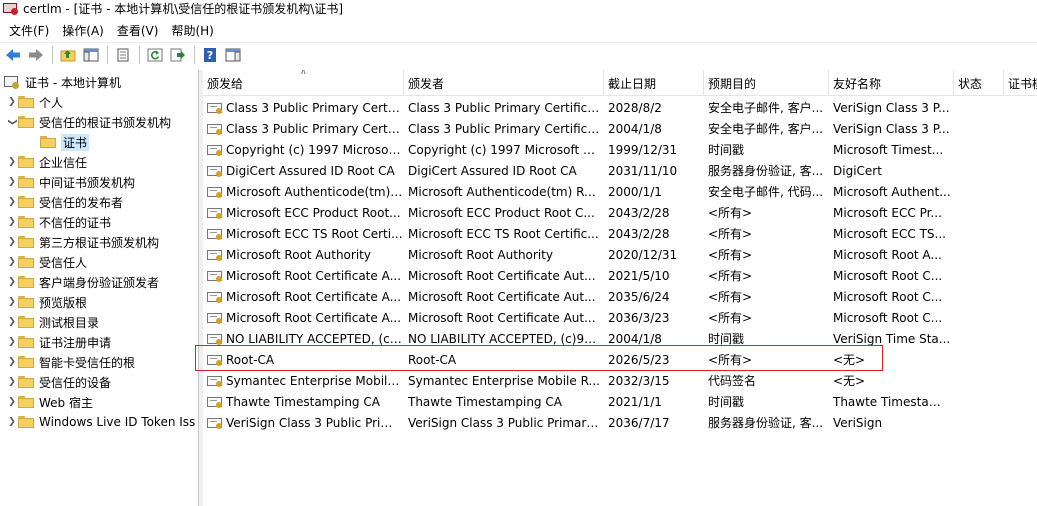 This screenshot has height=506, width=1037. I want to click on tree-item-test-roots: ❯ 测试根目录, so click(52, 322).